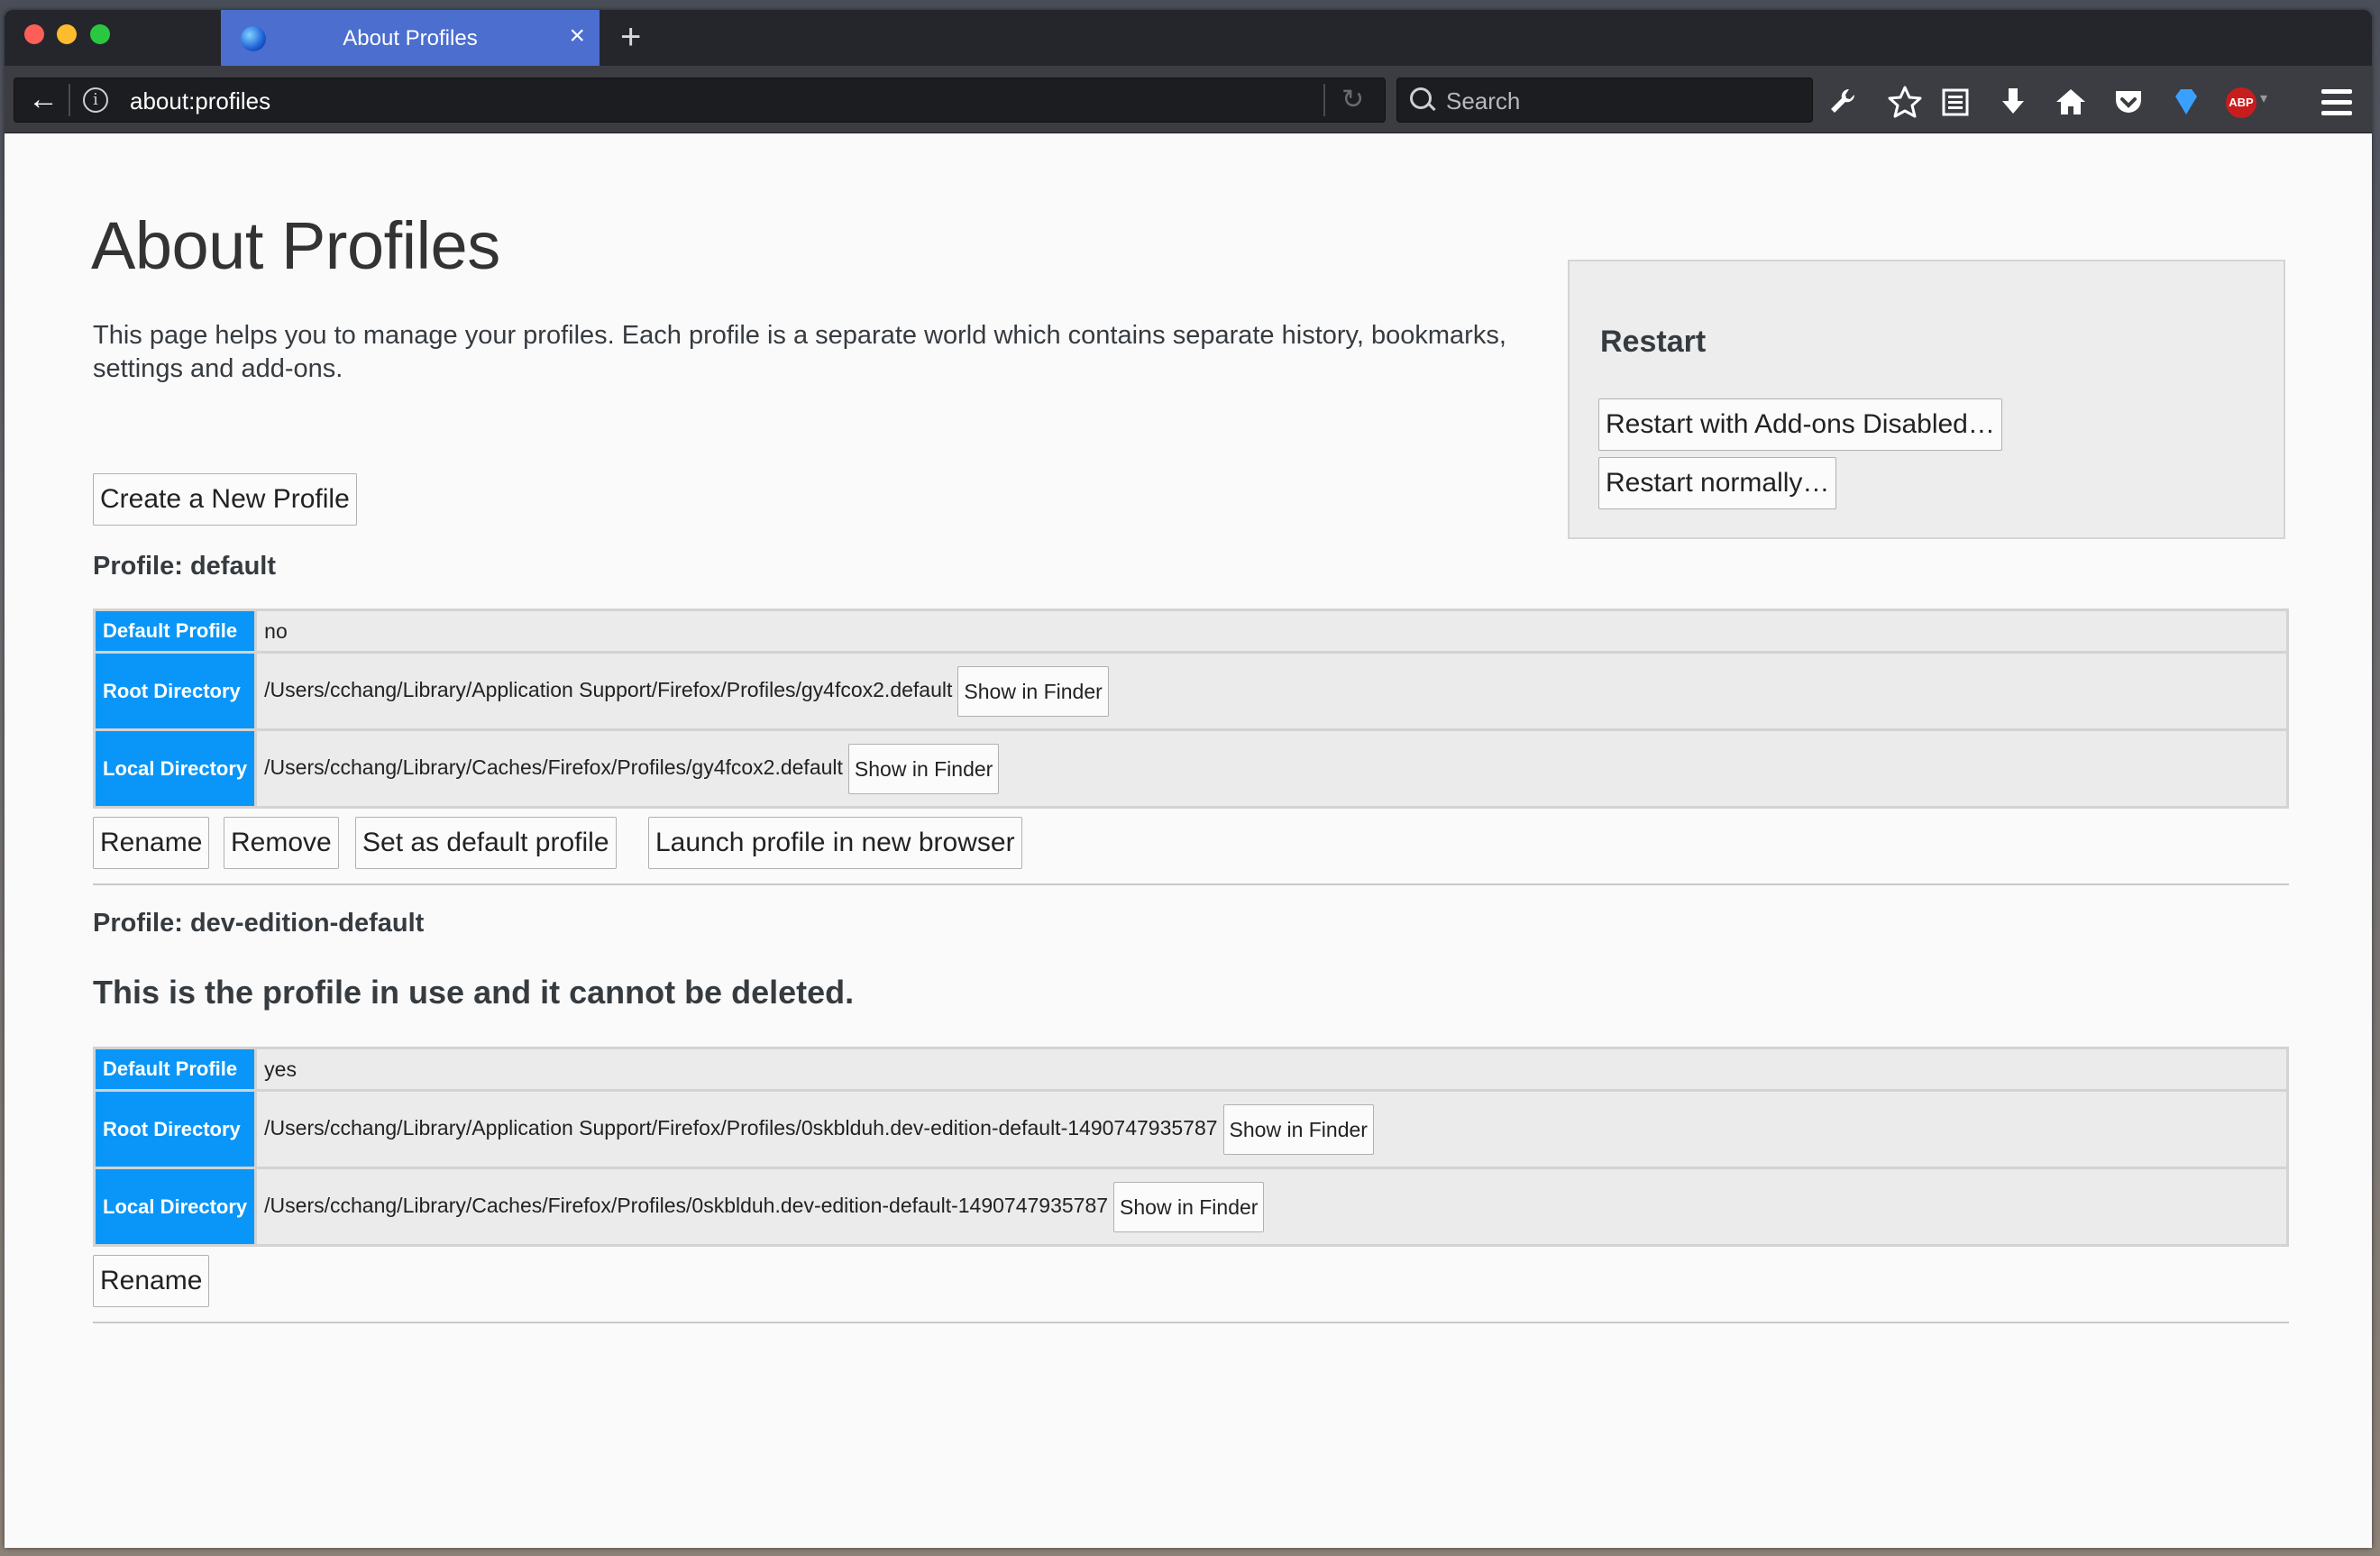 Image resolution: width=2380 pixels, height=1556 pixels. What do you see at coordinates (630, 37) in the screenshot?
I see `new-tab-button: +` at bounding box center [630, 37].